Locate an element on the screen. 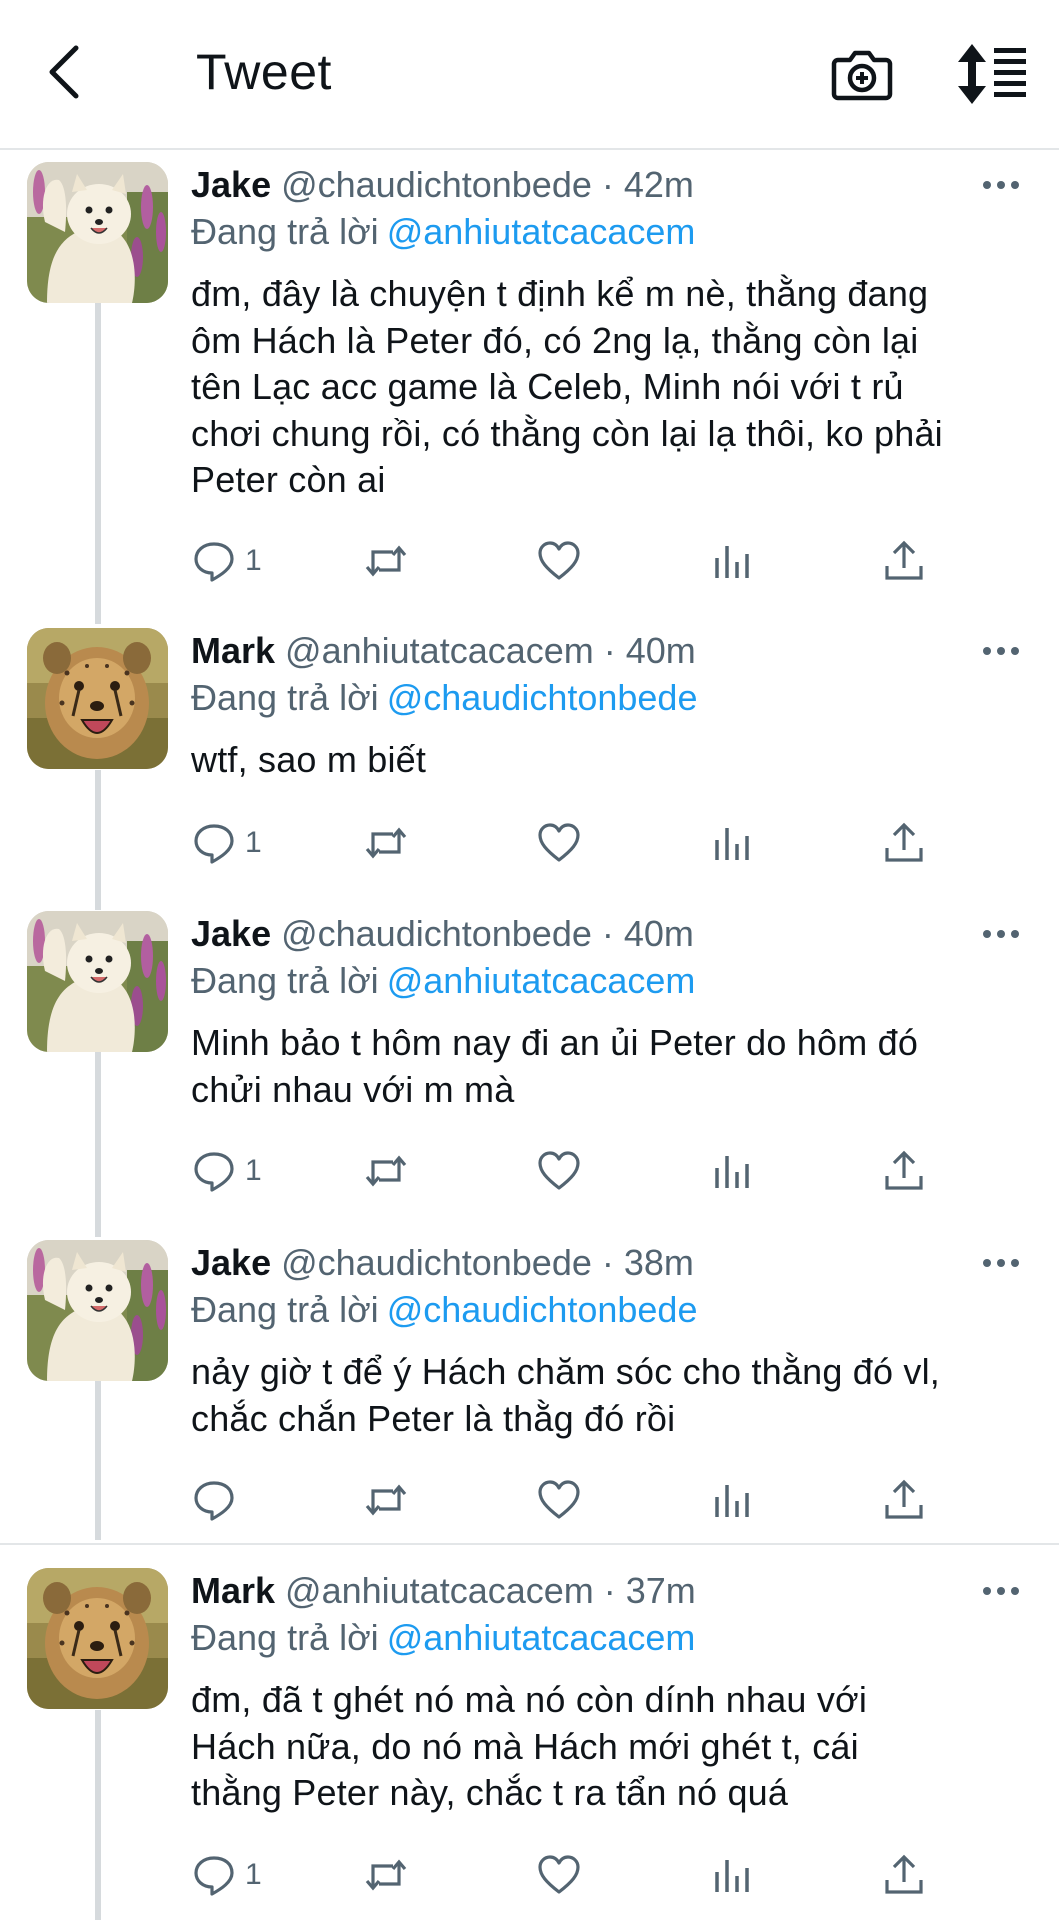 This screenshot has width=1059, height=1920. back-button is located at coordinates (64, 72).